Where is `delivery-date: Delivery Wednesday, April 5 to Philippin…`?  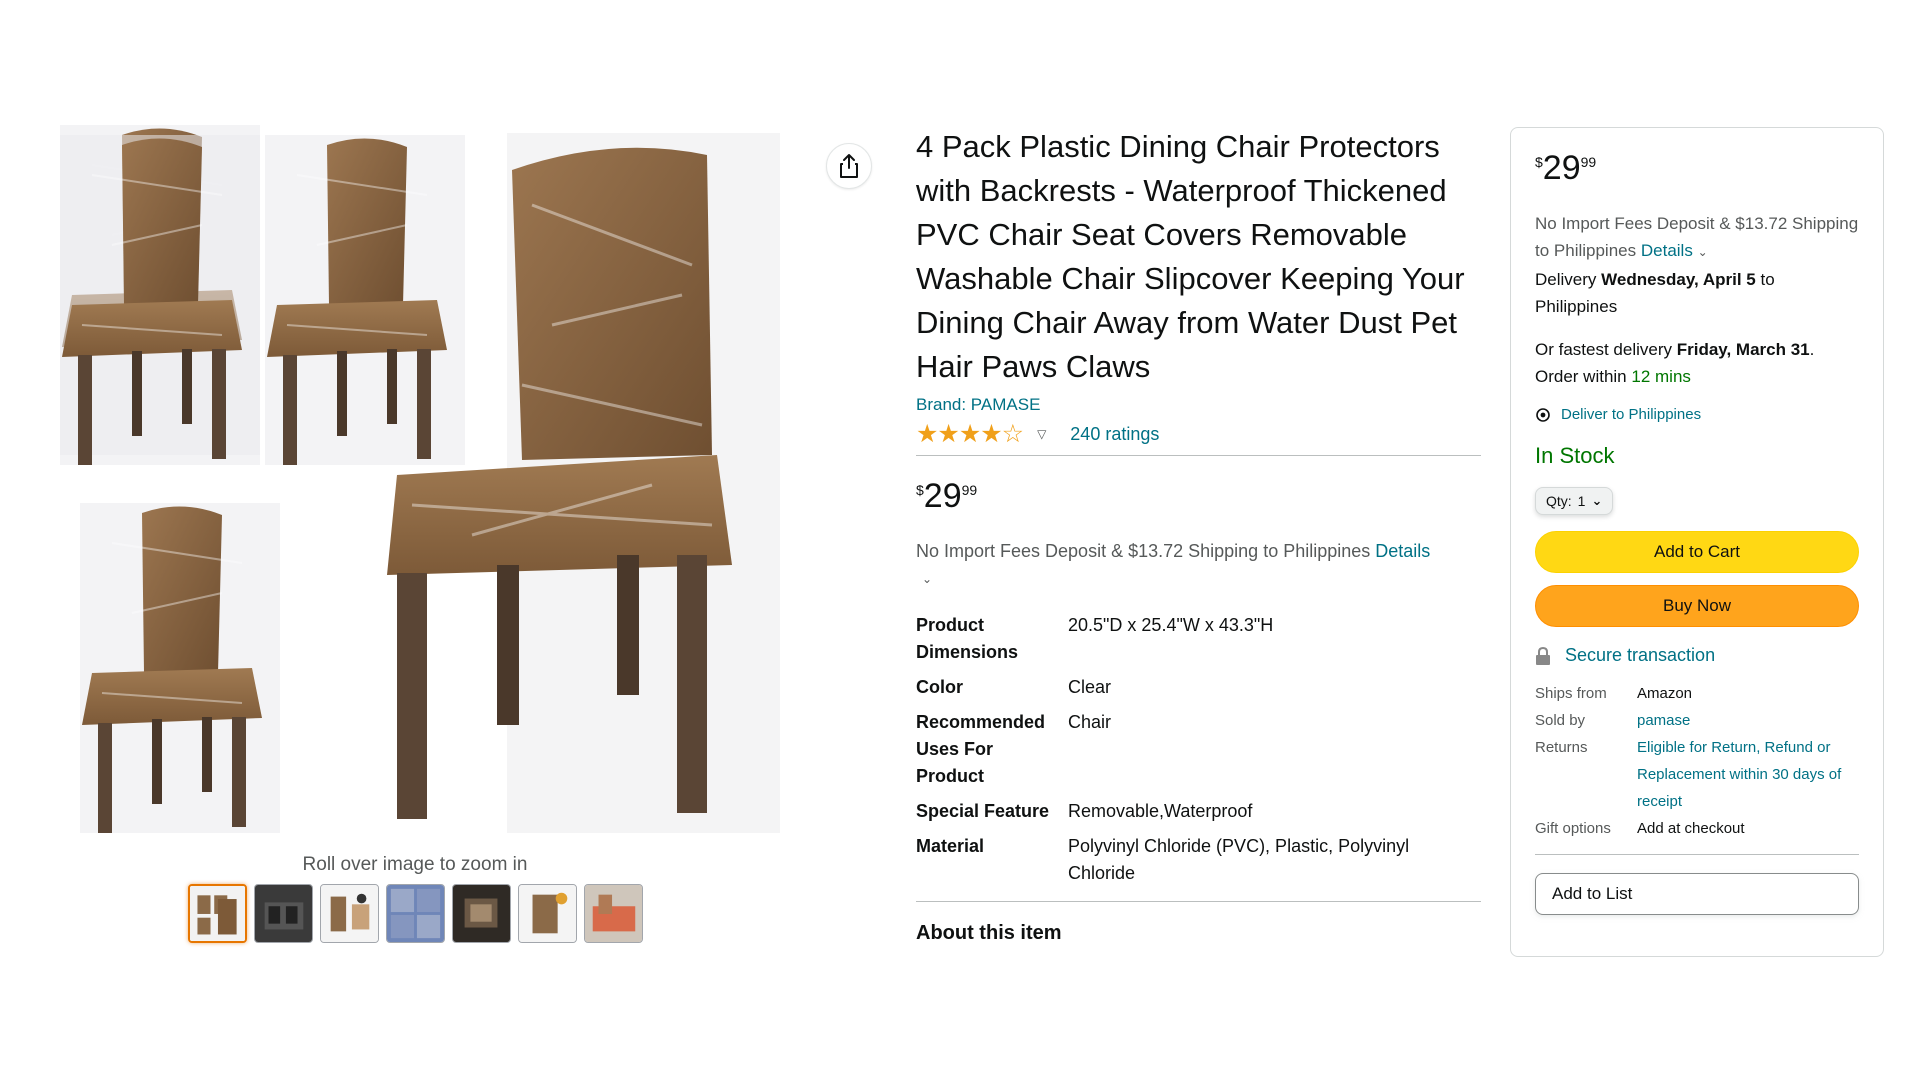 delivery-date: Delivery Wednesday, April 5 to Philippin… is located at coordinates (1697, 293).